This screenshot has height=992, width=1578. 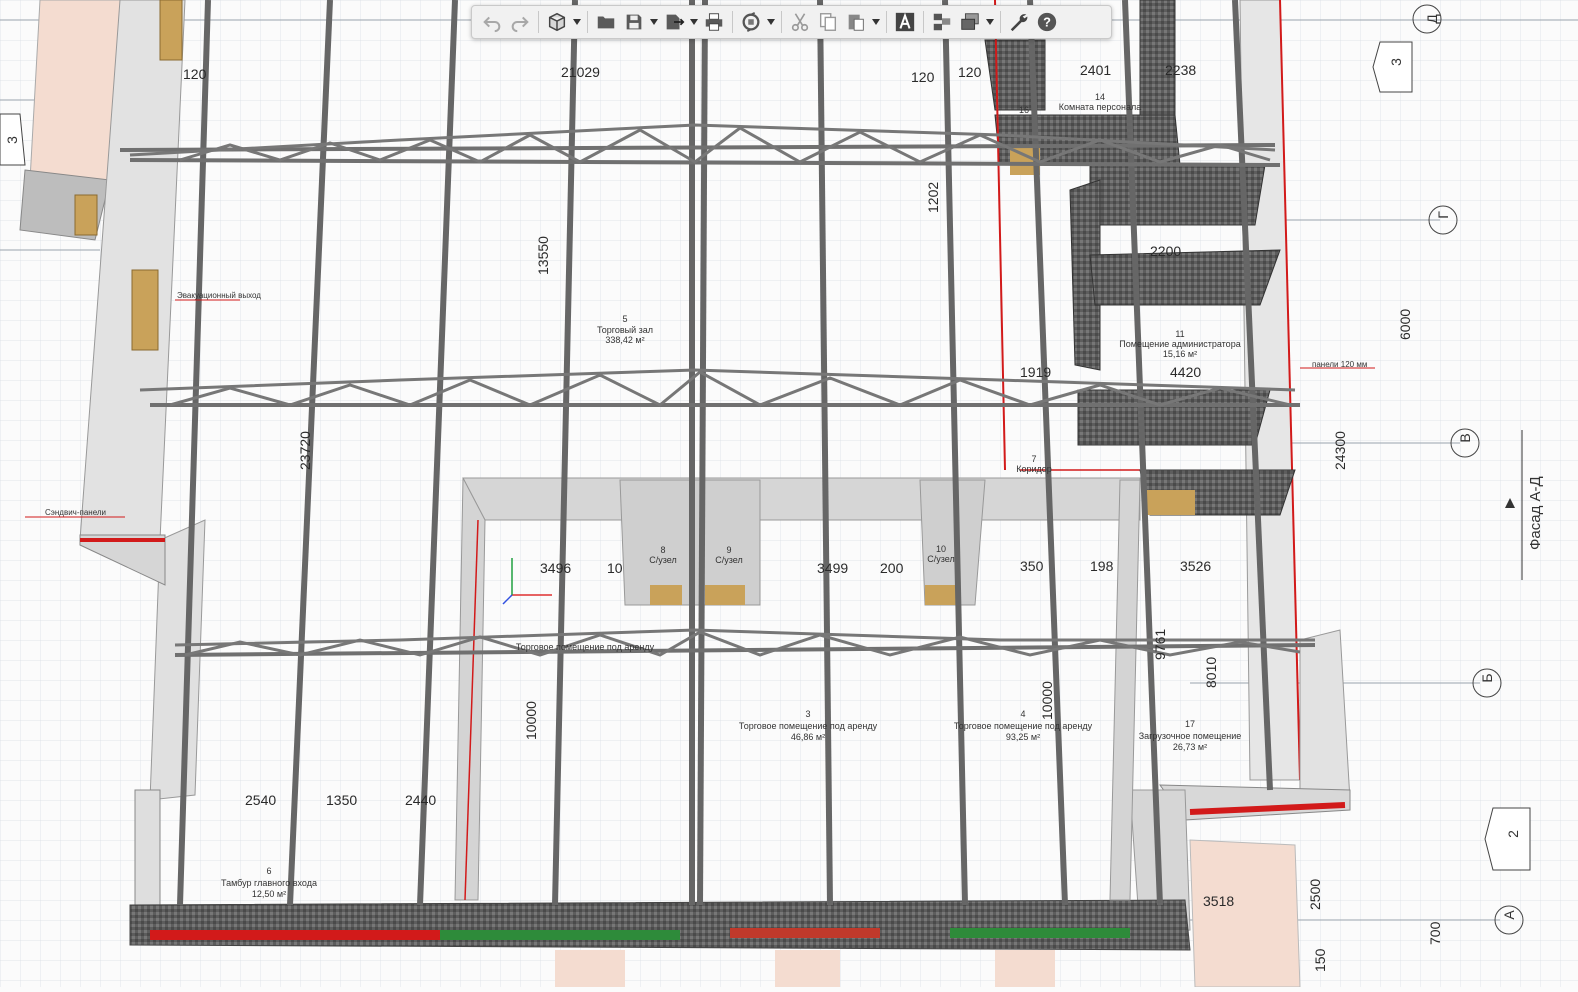 What do you see at coordinates (1443, 215) in the screenshot?
I see `axis-label: Г` at bounding box center [1443, 215].